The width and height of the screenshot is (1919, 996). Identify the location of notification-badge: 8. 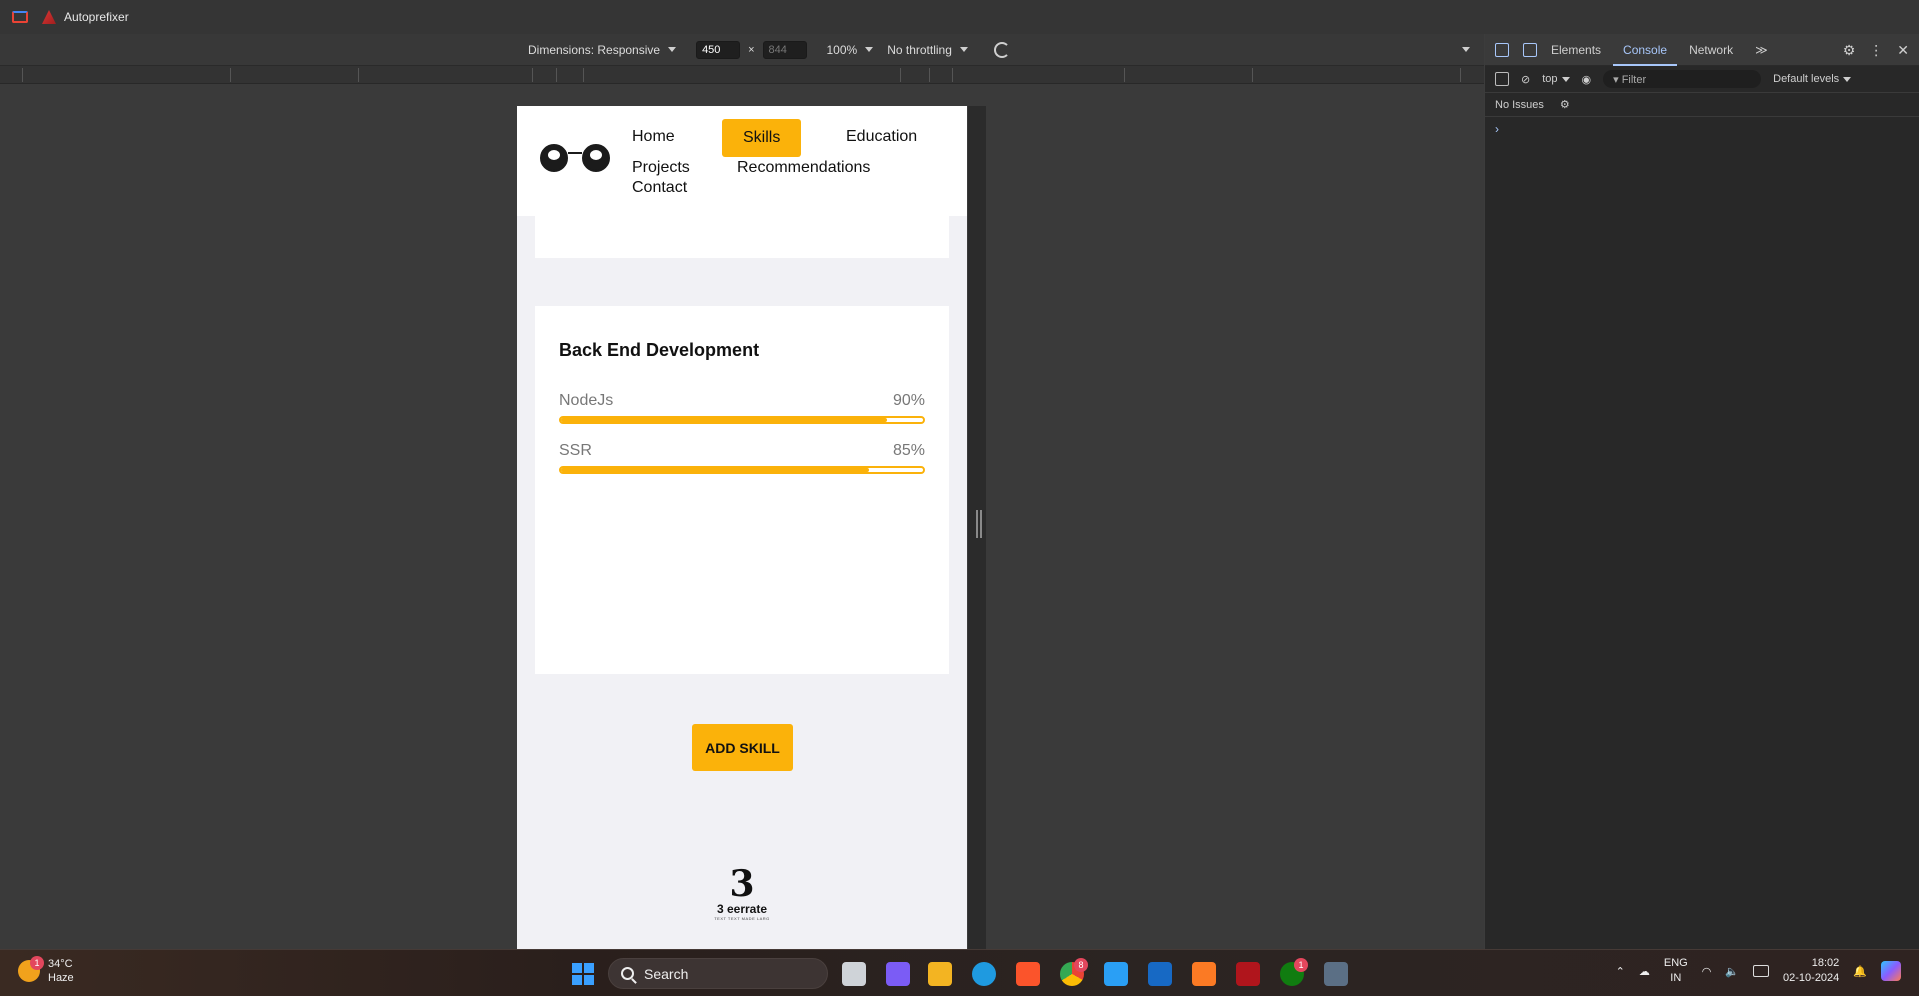
(1081, 965).